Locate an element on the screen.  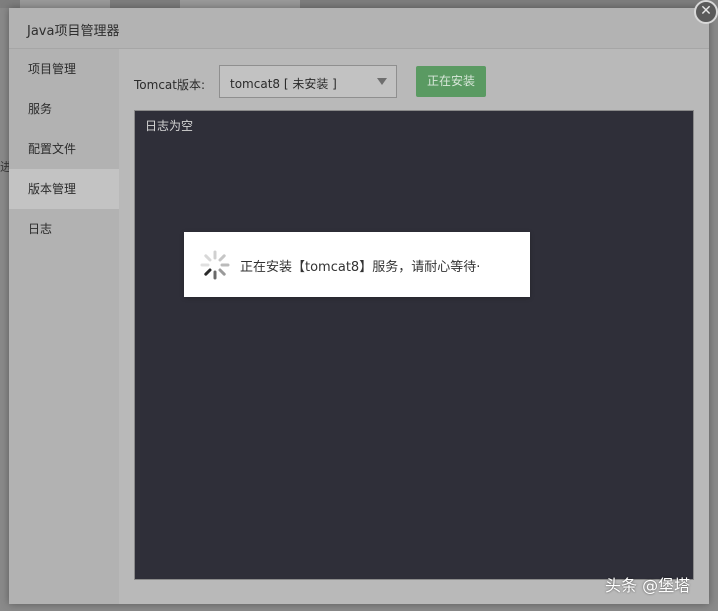
sidebar-item-logs: 日志 is located at coordinates (64, 229).